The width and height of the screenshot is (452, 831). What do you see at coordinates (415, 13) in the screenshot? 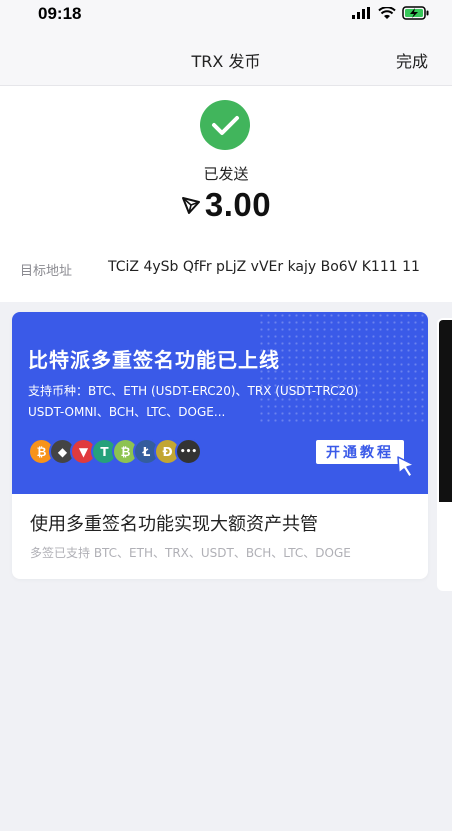
I see `battery-charging-icon` at bounding box center [415, 13].